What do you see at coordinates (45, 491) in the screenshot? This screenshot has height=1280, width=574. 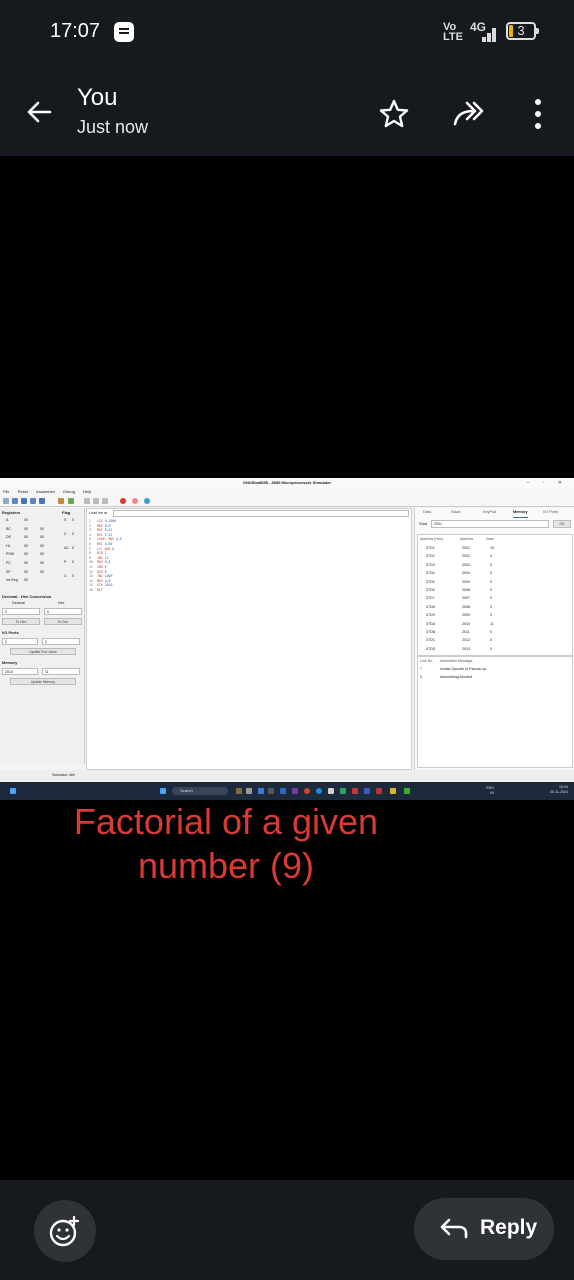 I see `menu-assembler: Assembler` at bounding box center [45, 491].